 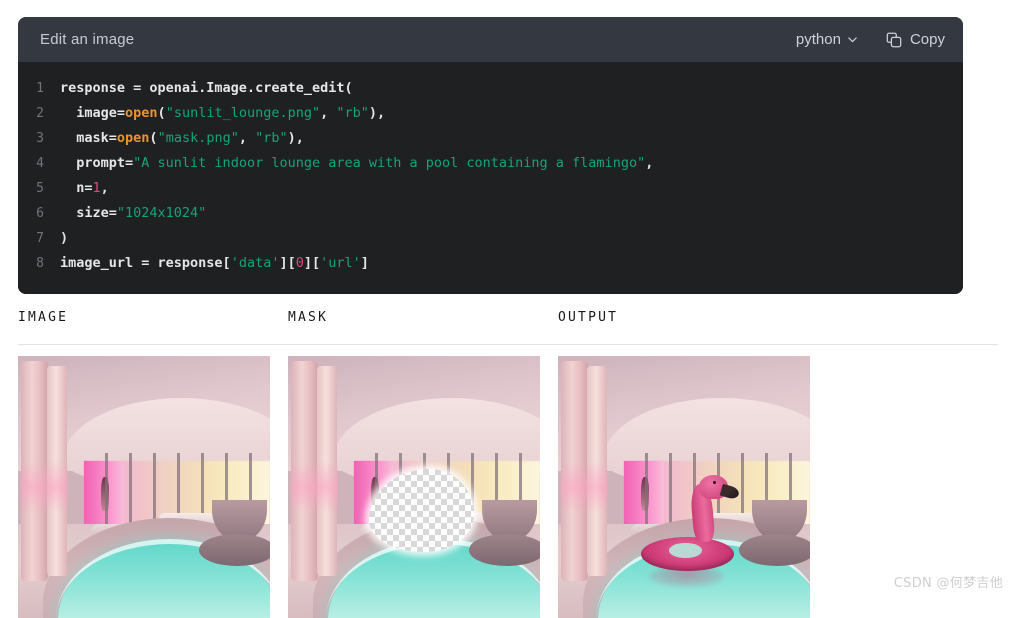 What do you see at coordinates (88, 213) in the screenshot?
I see `code-token: size=` at bounding box center [88, 213].